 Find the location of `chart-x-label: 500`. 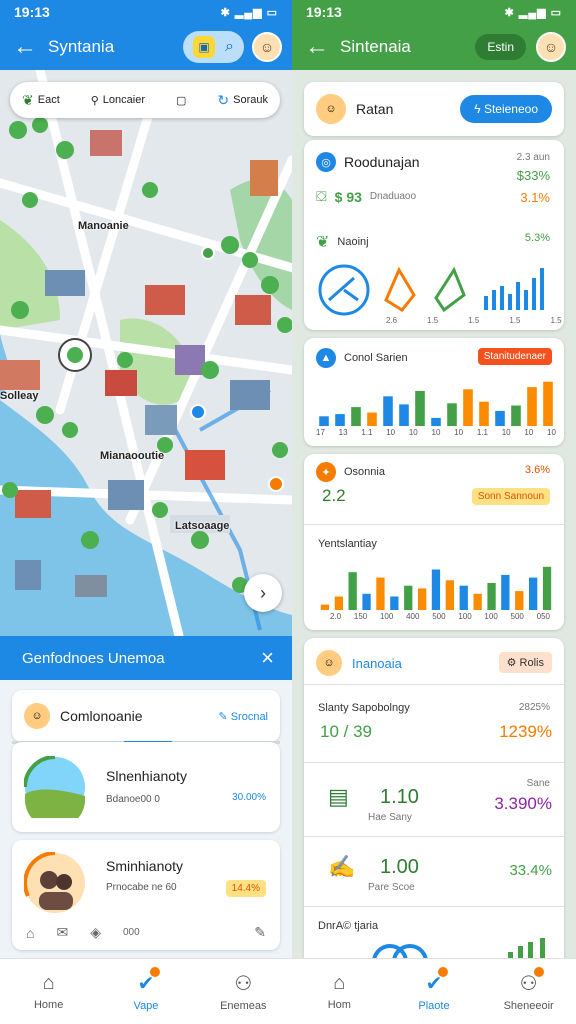

chart-x-label: 500 is located at coordinates (439, 616).